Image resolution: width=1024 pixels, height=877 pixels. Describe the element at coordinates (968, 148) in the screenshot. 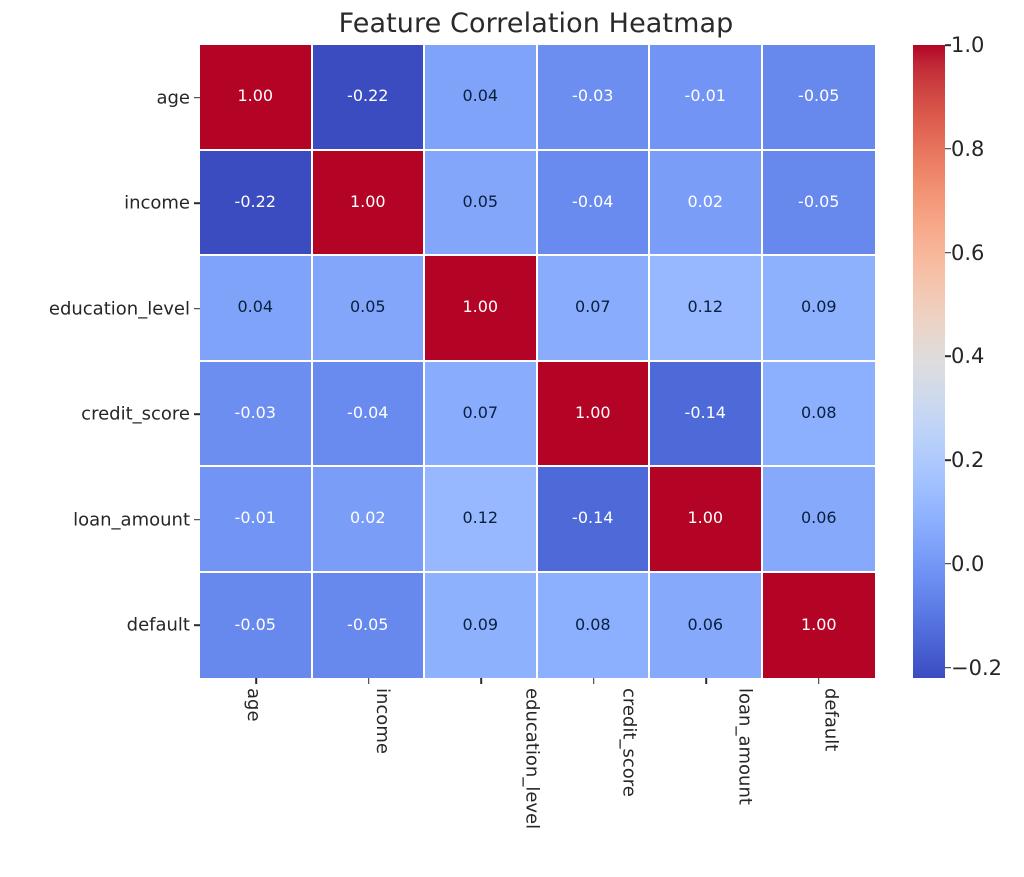

I see `colorbar-tick-label: 0.8` at that location.